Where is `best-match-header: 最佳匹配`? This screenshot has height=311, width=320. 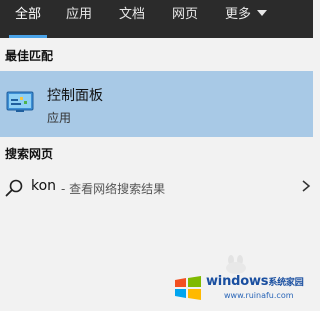 best-match-header: 最佳匹配 is located at coordinates (29, 56).